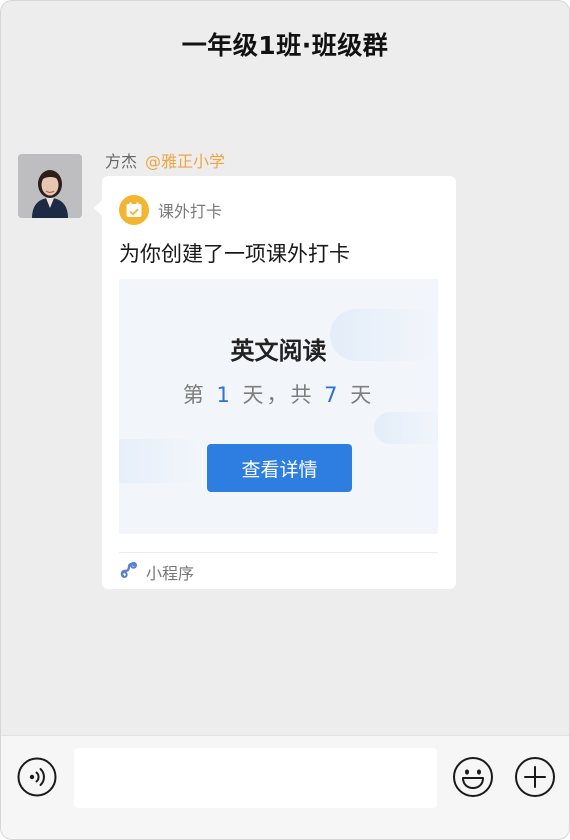 Image resolution: width=570 pixels, height=840 pixels. I want to click on total-days: 7, so click(332, 395).